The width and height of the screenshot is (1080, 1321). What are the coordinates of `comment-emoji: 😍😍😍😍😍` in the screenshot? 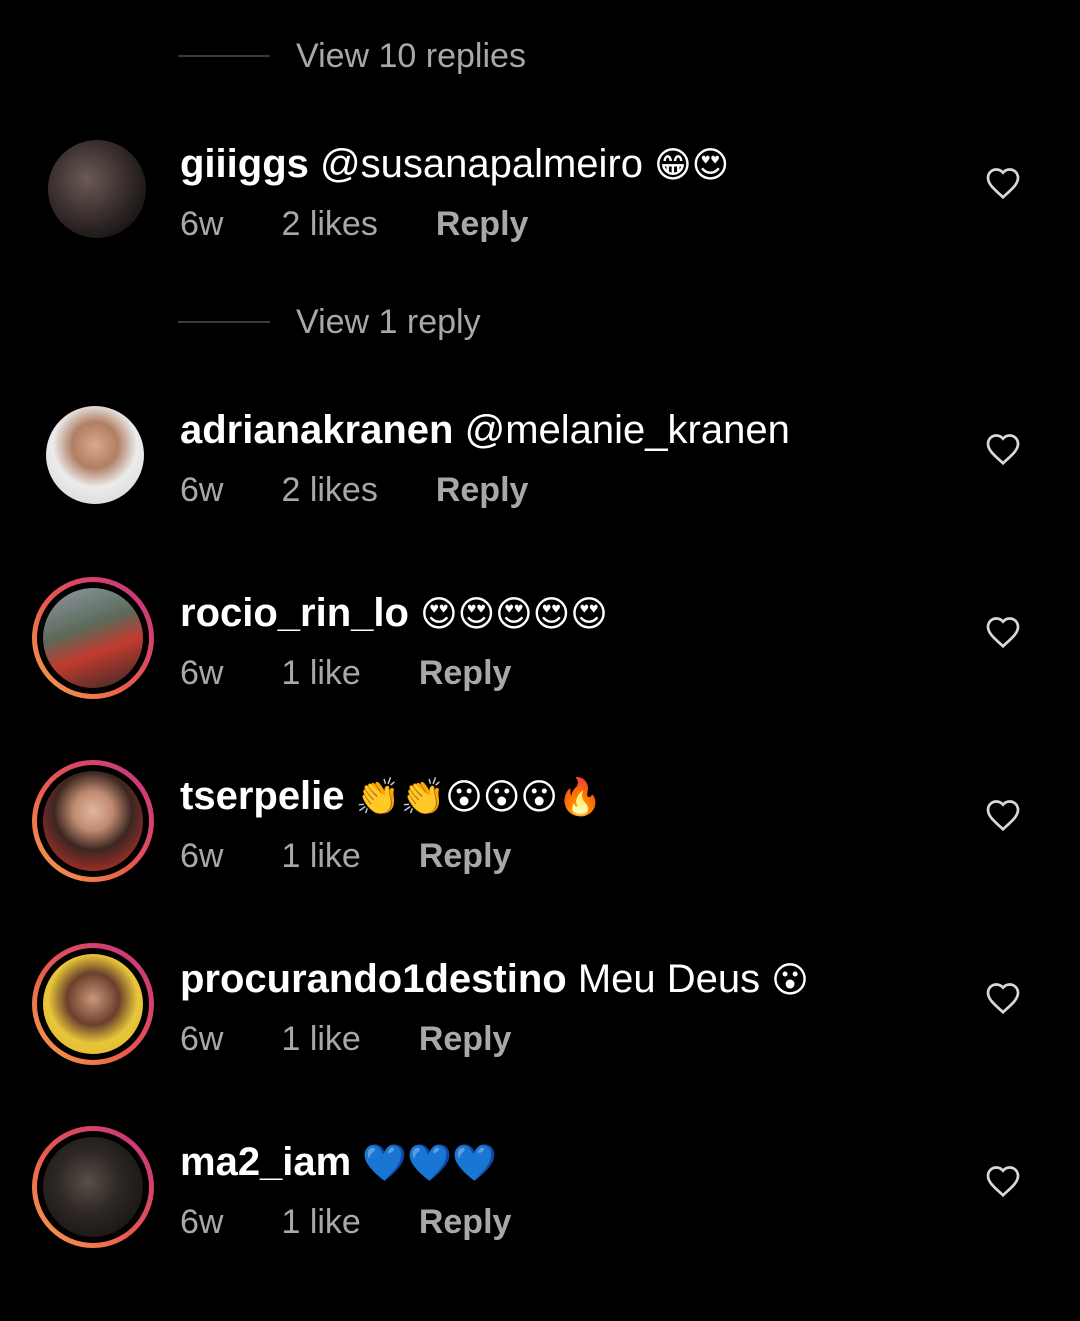 It's located at (514, 614).